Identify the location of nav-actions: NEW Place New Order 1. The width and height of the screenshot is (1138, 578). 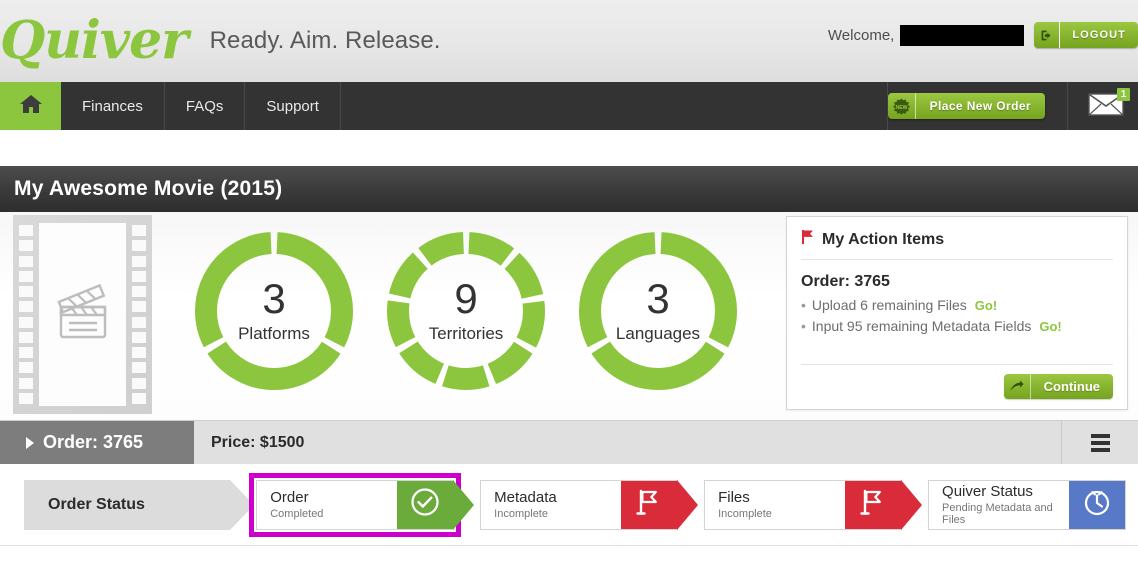
(1012, 106).